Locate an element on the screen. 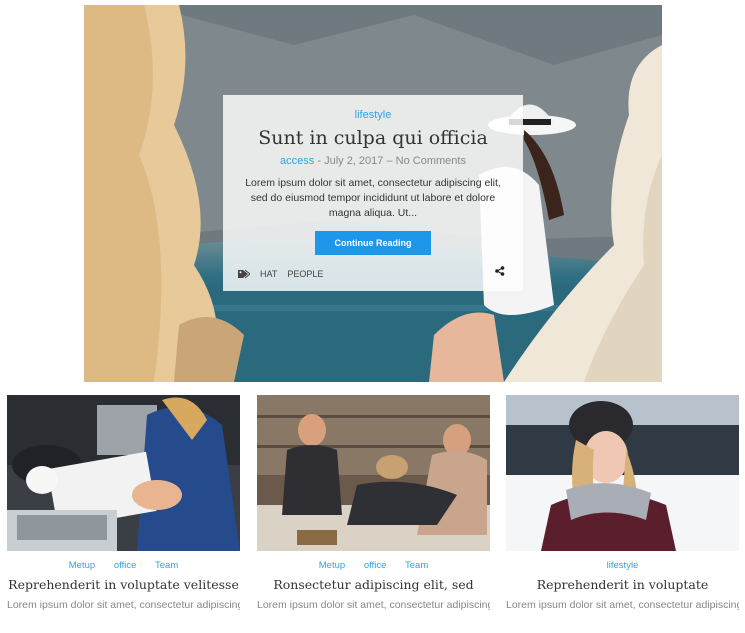 This screenshot has width=745, height=633. category-link: lifestyle is located at coordinates (623, 565).